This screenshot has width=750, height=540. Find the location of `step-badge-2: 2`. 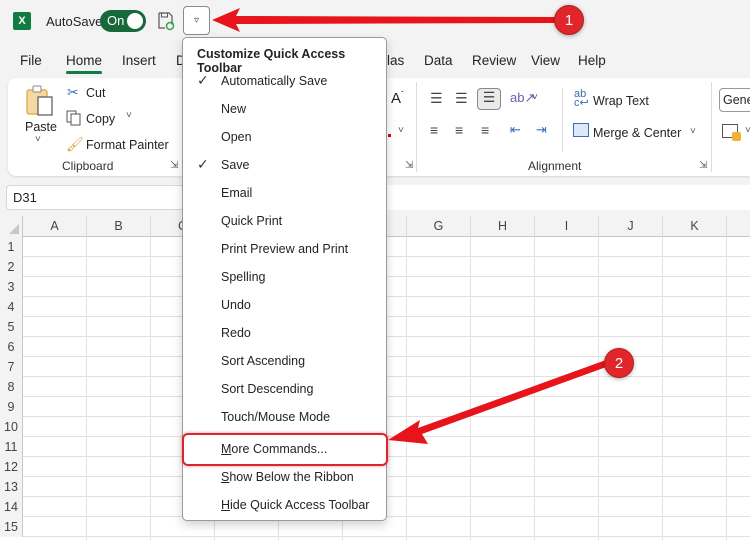

step-badge-2: 2 is located at coordinates (619, 363).